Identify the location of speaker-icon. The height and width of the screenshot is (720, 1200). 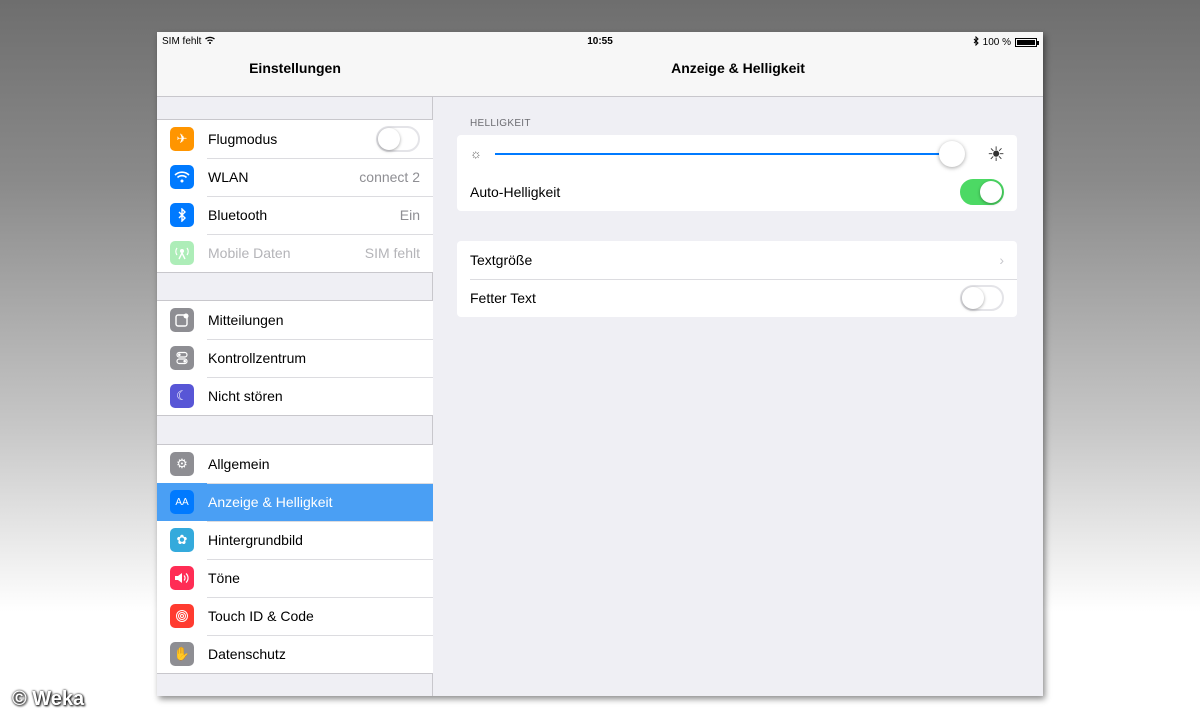
(182, 578).